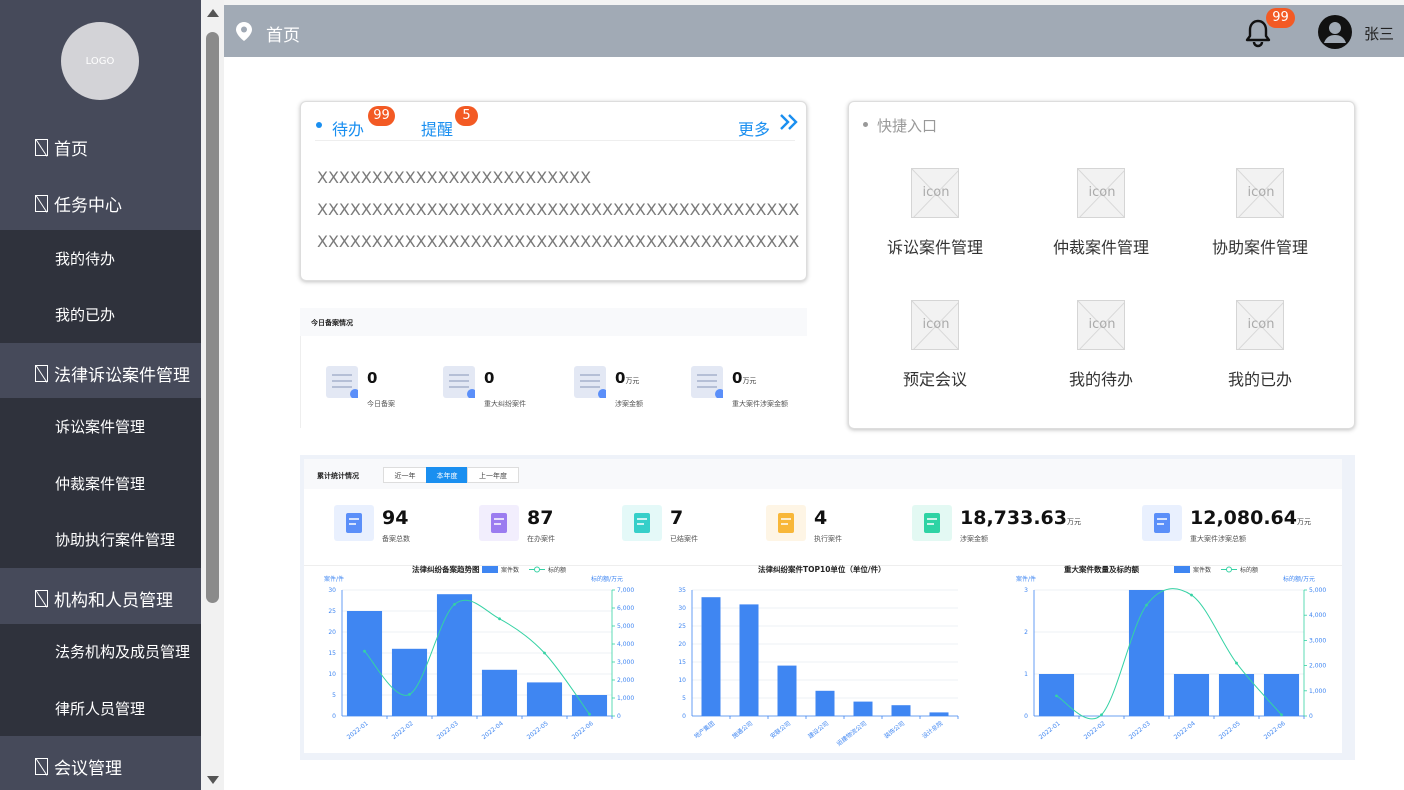  What do you see at coordinates (1299, 579) in the screenshot?
I see `y2-axis-label: 标的额/万元` at bounding box center [1299, 579].